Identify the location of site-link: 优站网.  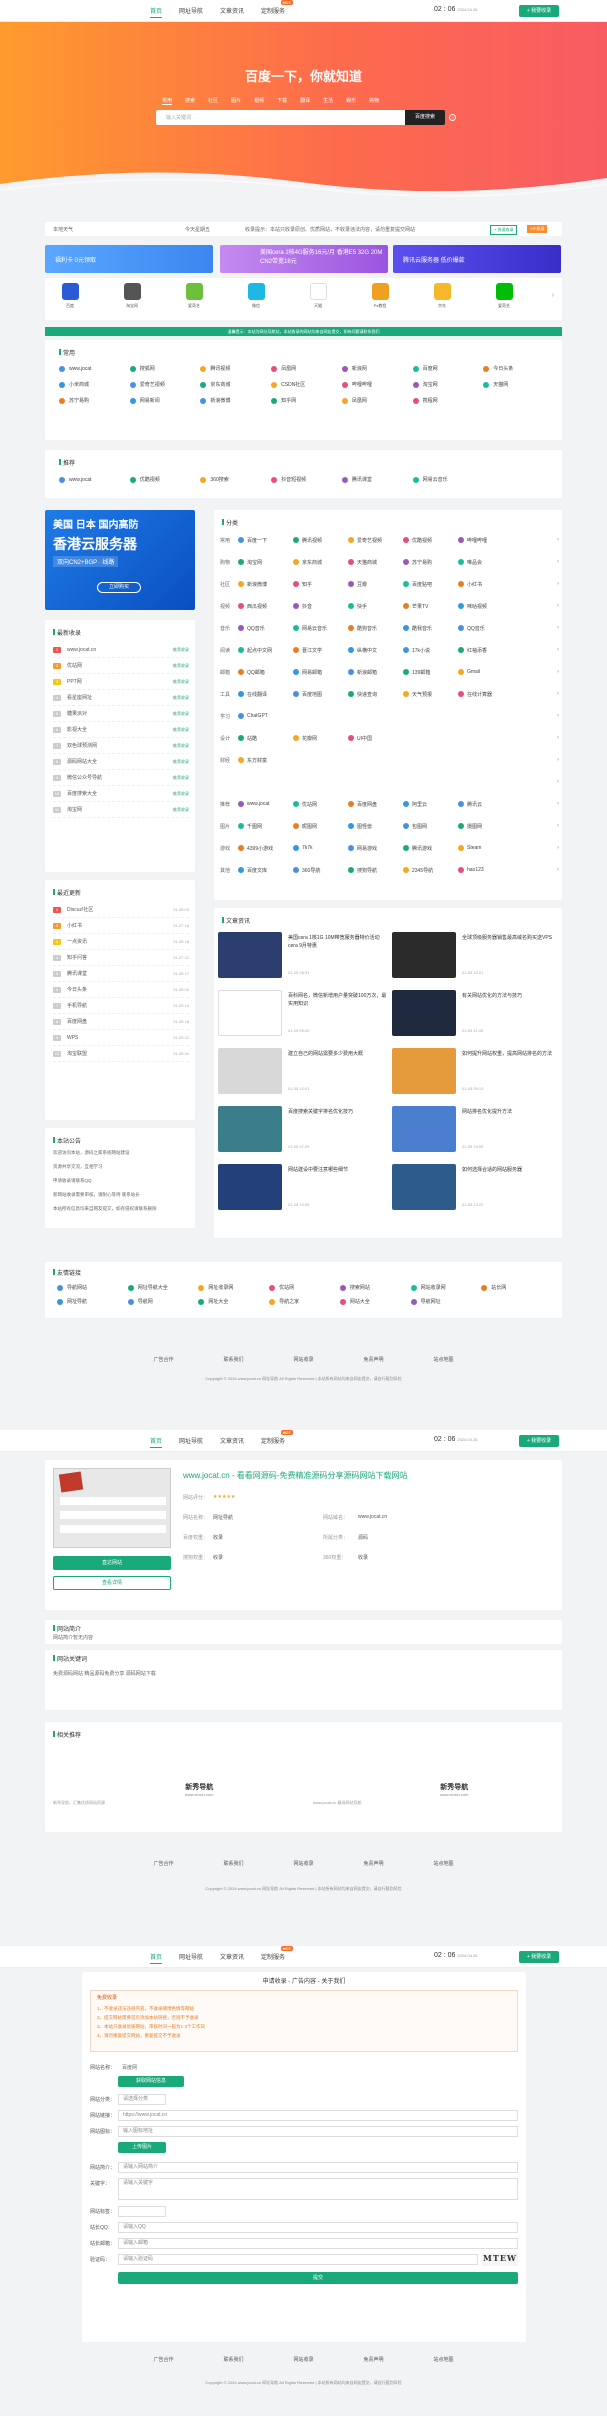
(304, 1287).